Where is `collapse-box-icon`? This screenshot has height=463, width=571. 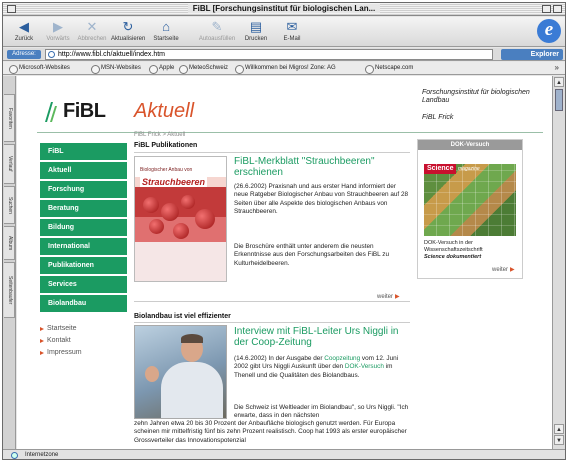
collapse-box-icon is located at coordinates (557, 9).